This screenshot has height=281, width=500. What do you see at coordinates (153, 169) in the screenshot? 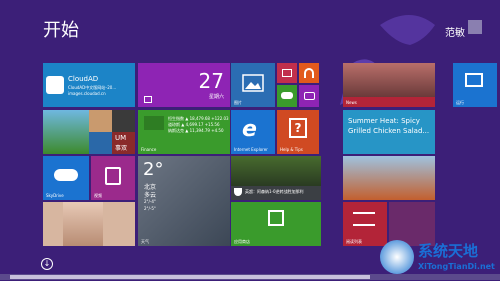
I see `weather-temp: 2°` at bounding box center [153, 169].